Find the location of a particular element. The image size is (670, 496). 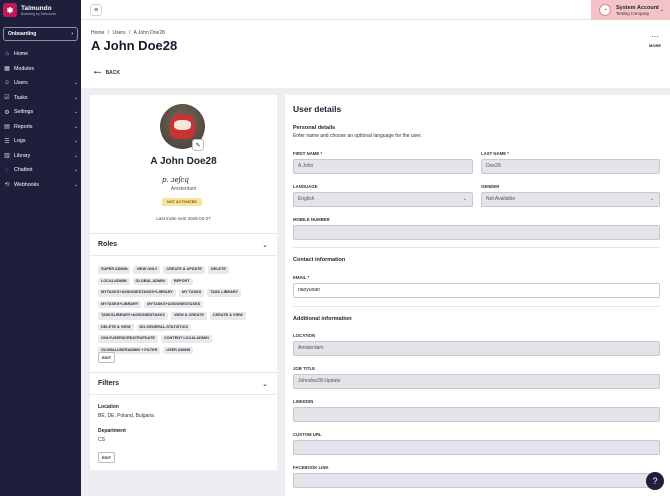

role-chip: DELETE & VIEW is located at coordinates (116, 327).